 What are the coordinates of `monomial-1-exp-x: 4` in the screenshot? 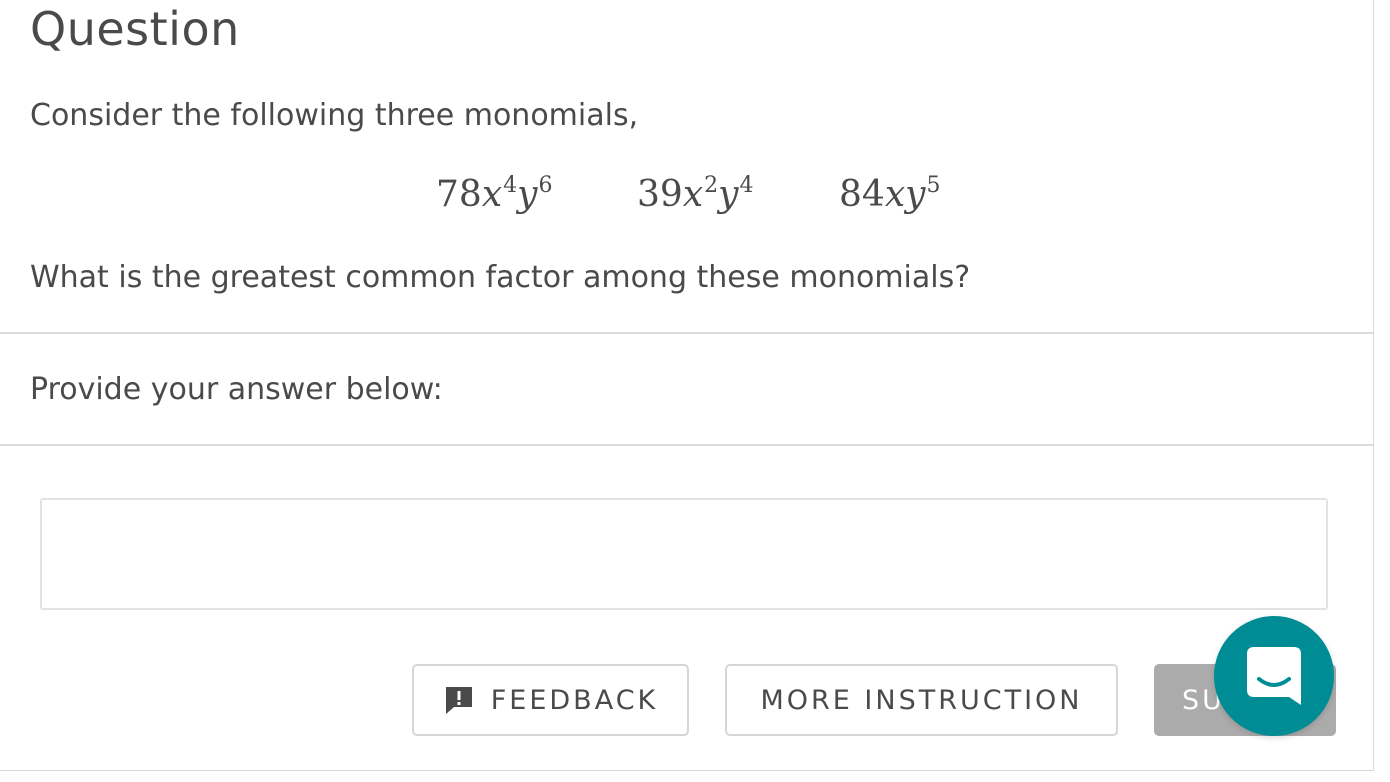 It's located at (510, 185).